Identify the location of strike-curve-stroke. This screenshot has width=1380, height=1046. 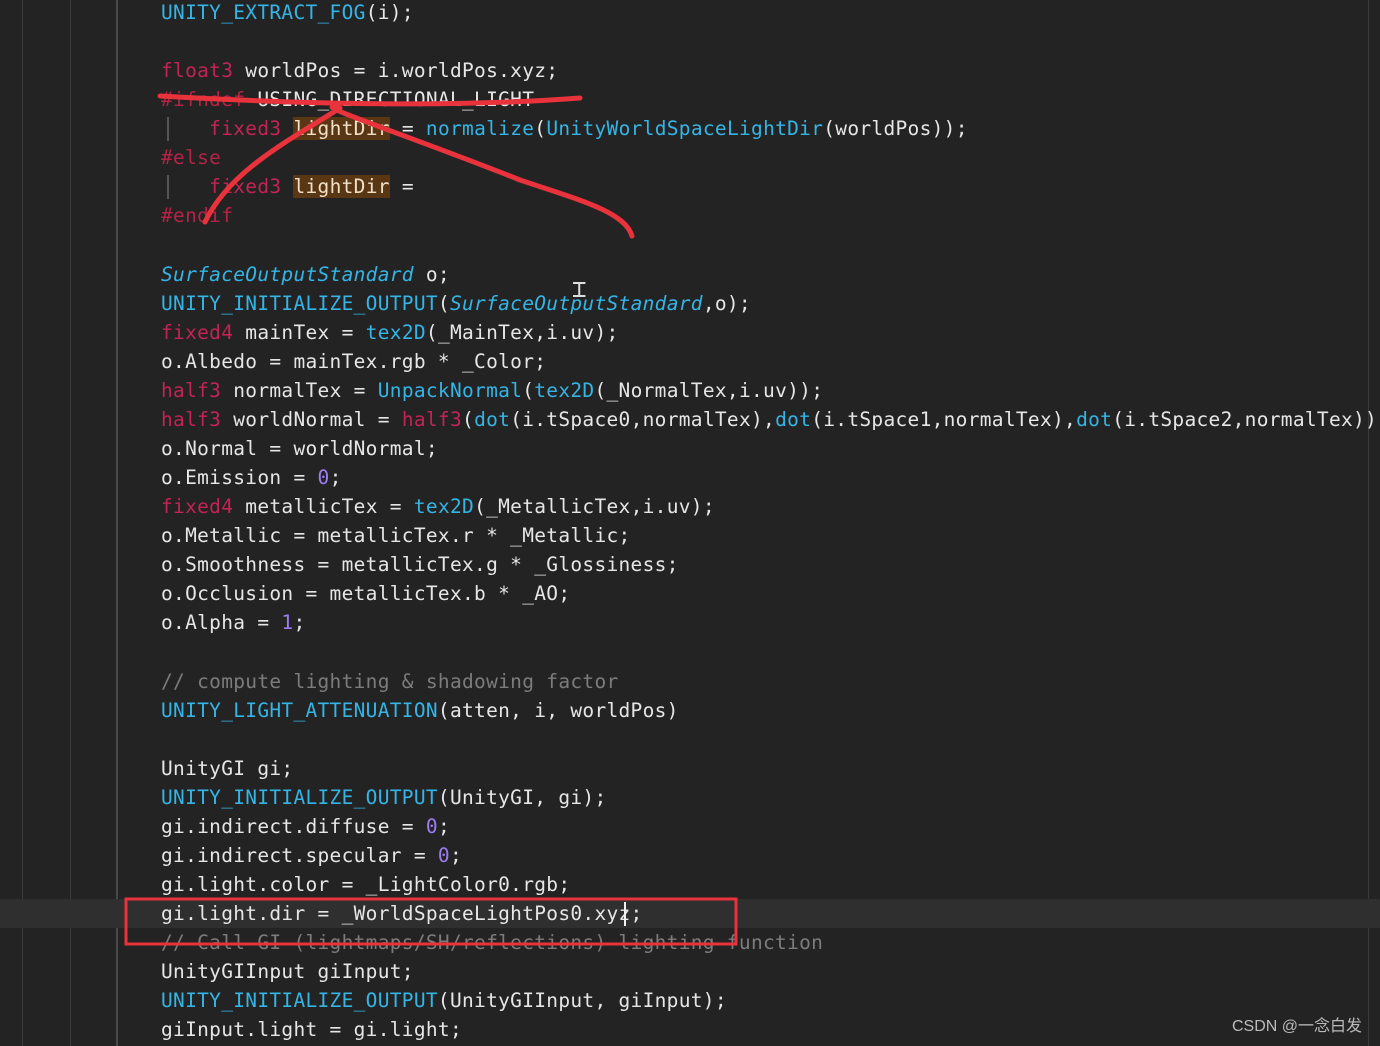
(418, 171).